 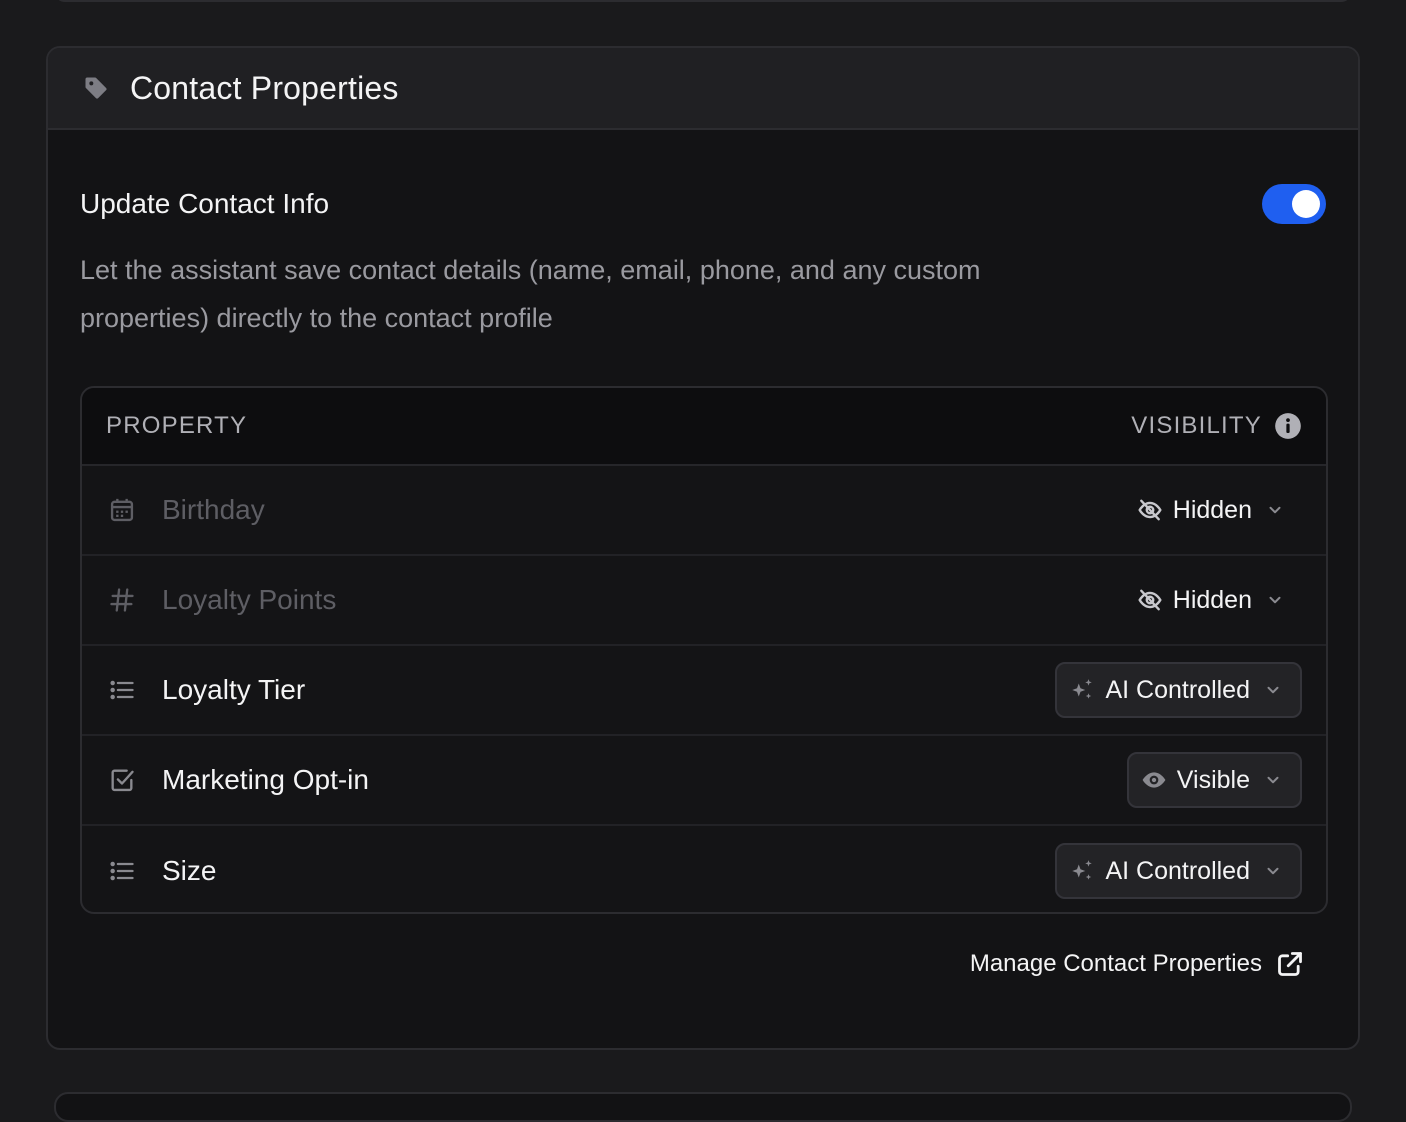 What do you see at coordinates (704, 869) in the screenshot?
I see `table-row: Size AI Controlled` at bounding box center [704, 869].